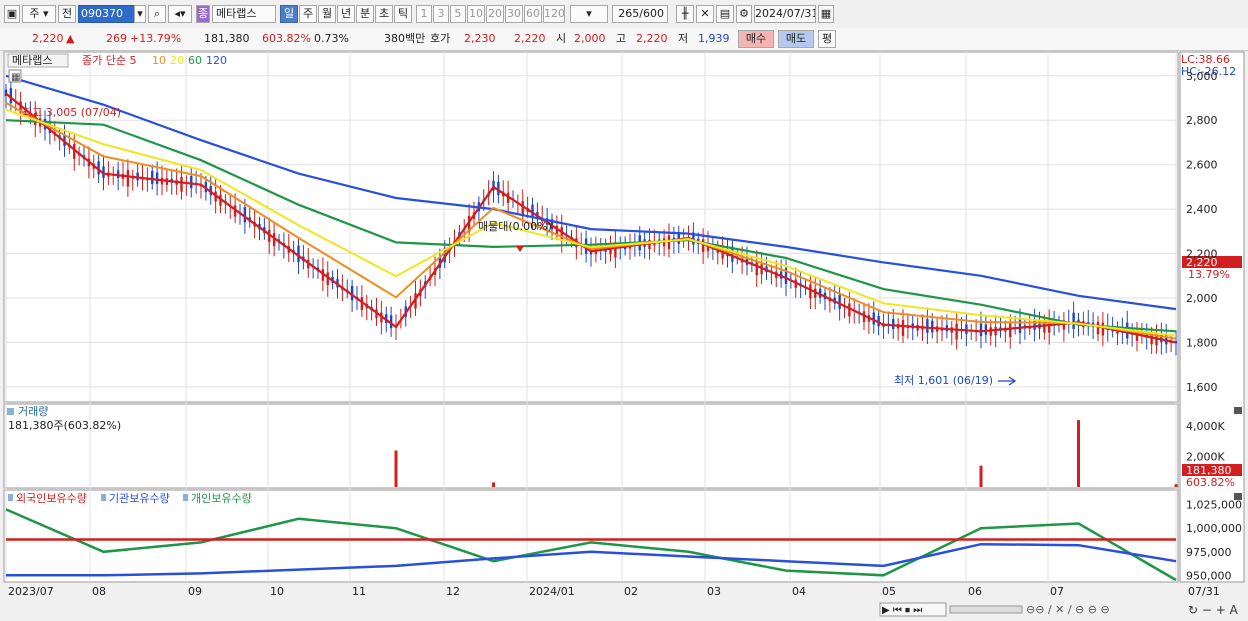  Describe the element at coordinates (902, 610) in the screenshot. I see `scroll-arrows-icon: ▶ ⏮ ⏹ ⏭` at that location.